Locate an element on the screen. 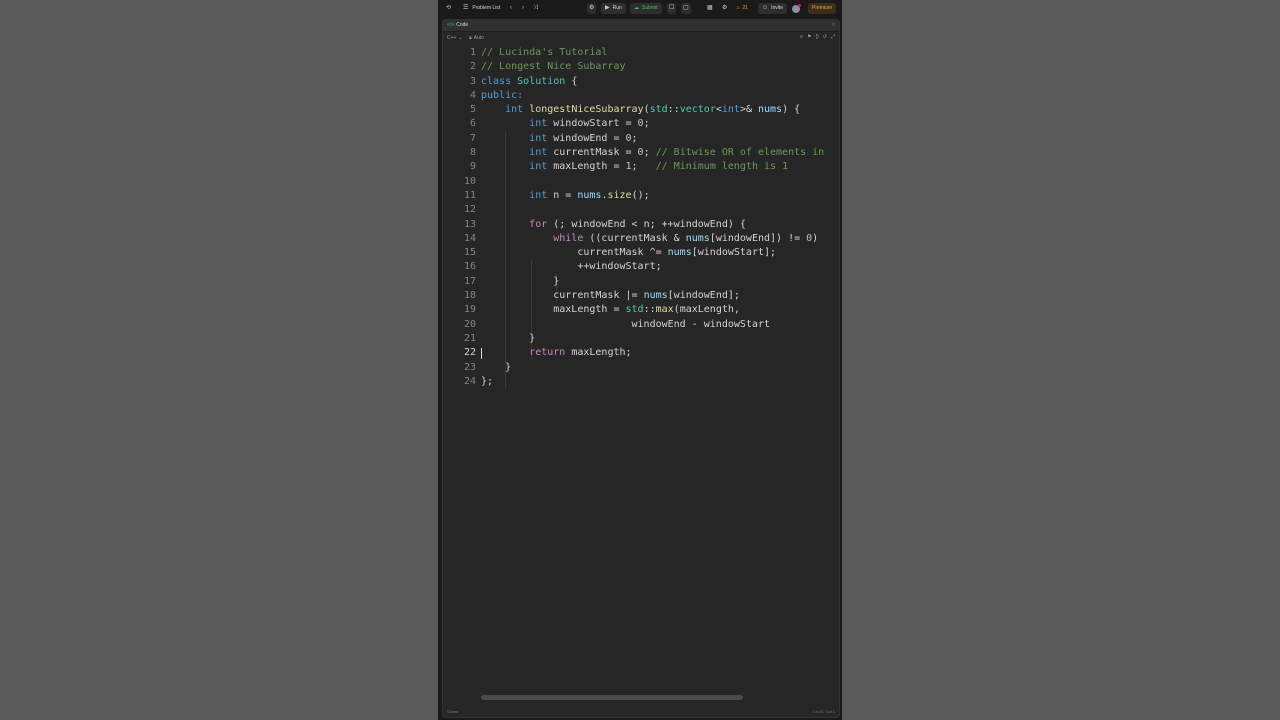  code-keyword: for is located at coordinates (538, 224).